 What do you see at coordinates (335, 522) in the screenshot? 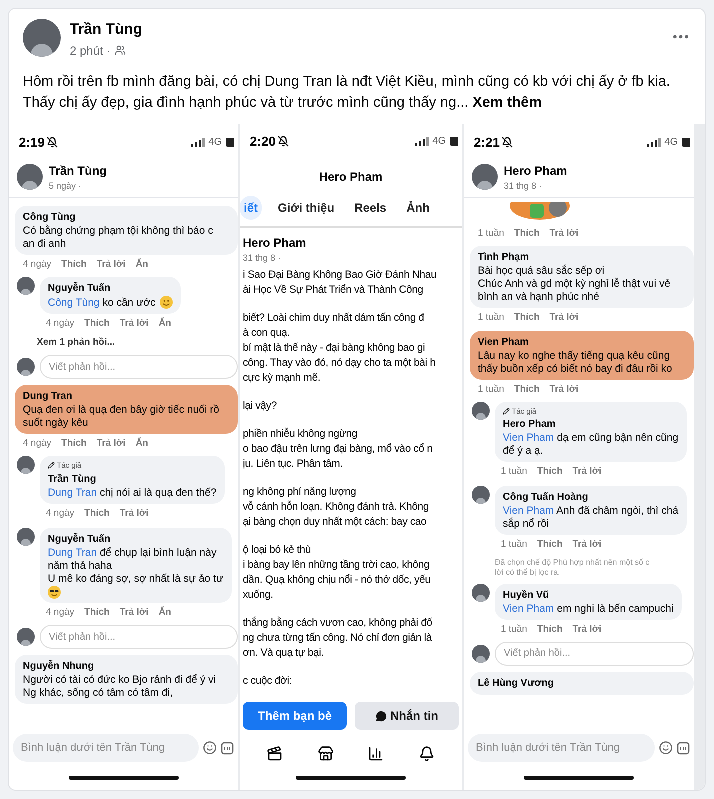
I see `post-text: ại bàng chọn duy nhất một cách: bay cao` at bounding box center [335, 522].